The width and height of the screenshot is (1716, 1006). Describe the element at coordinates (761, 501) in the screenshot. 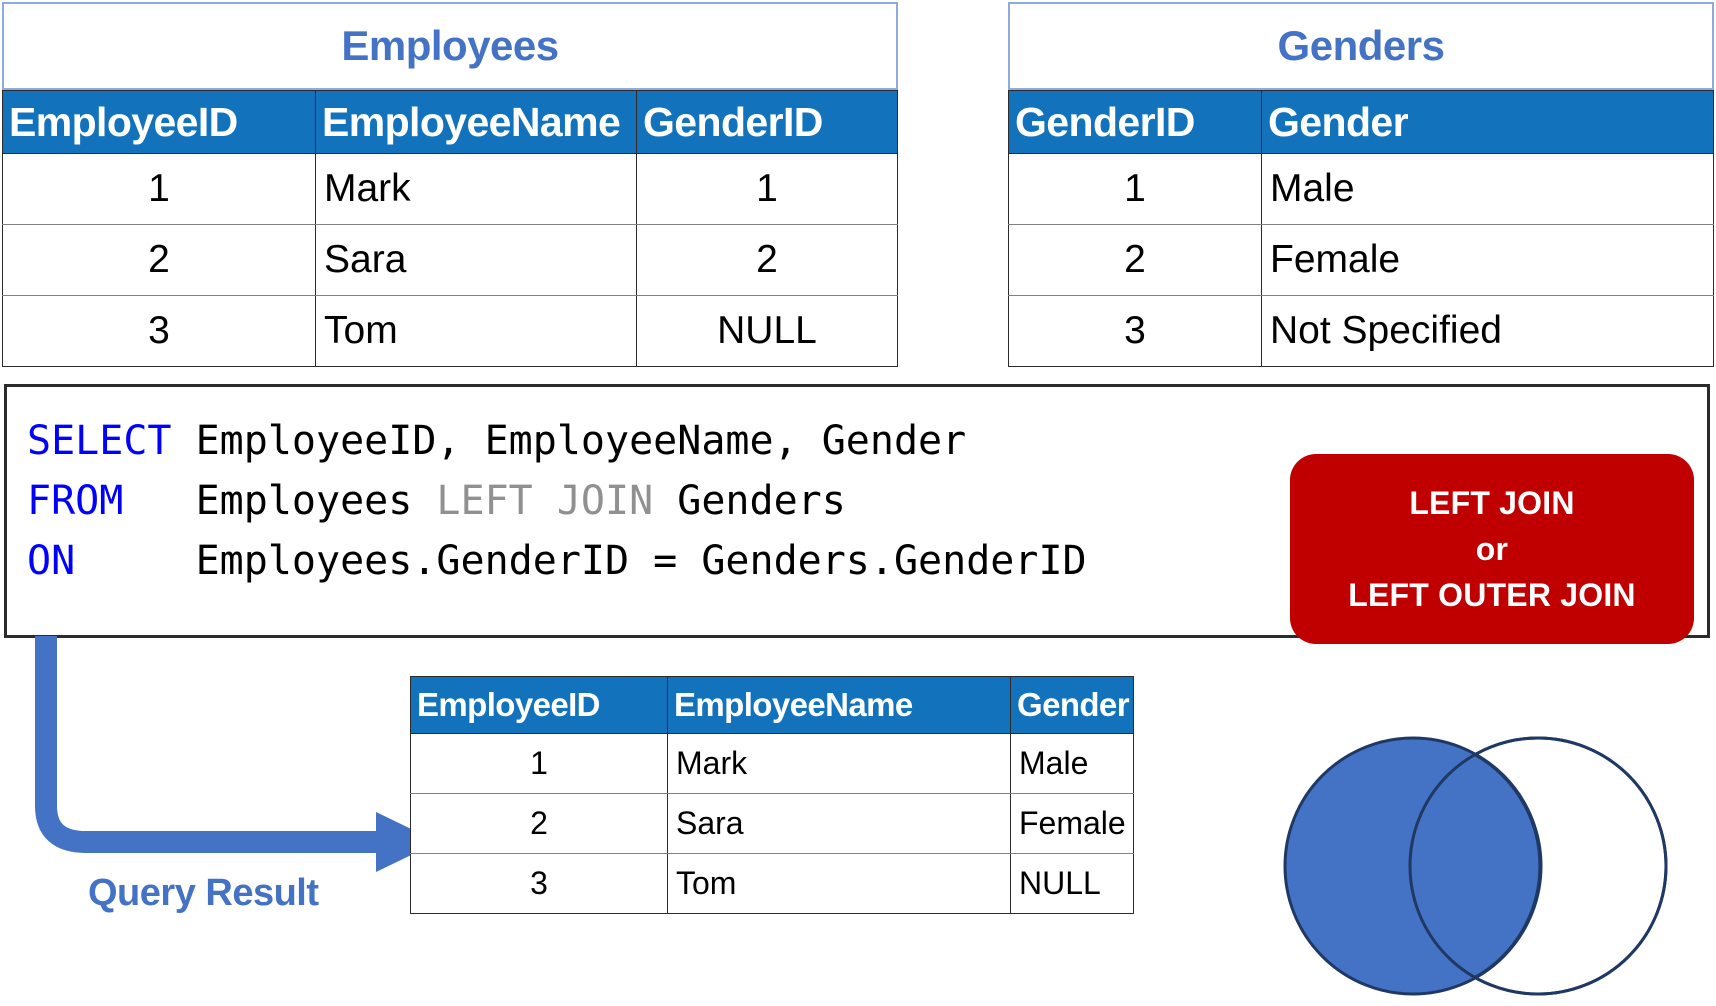

I see `sql-from-table-right: Genders` at that location.